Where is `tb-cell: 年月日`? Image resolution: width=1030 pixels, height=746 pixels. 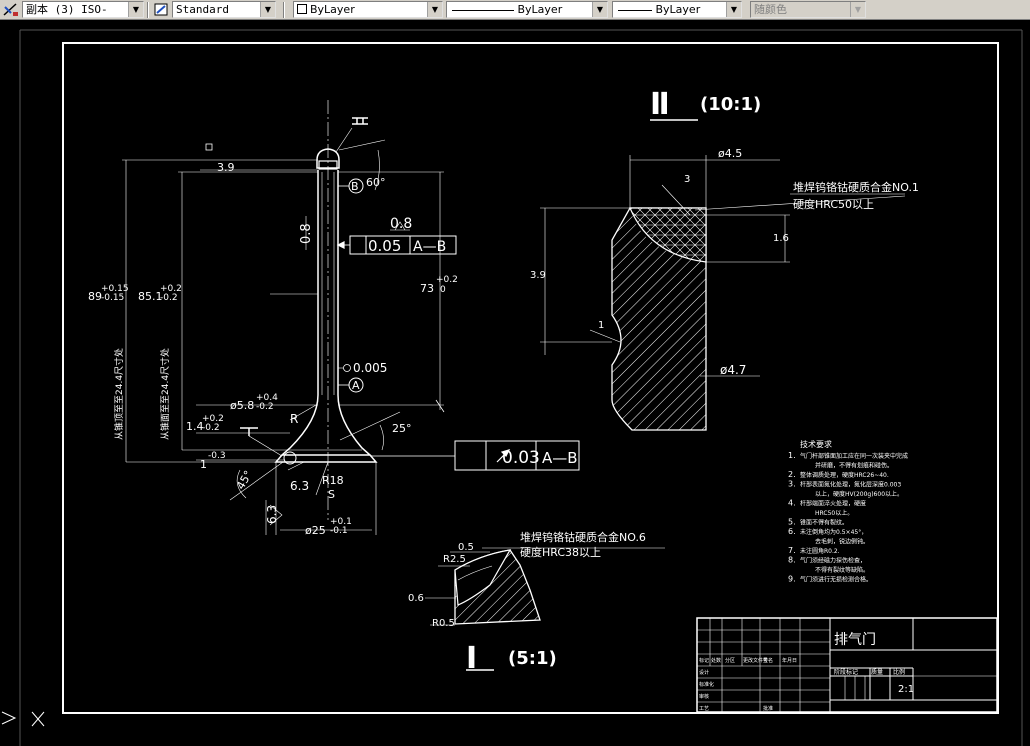
tb-cell: 年月日 is located at coordinates (789, 660).